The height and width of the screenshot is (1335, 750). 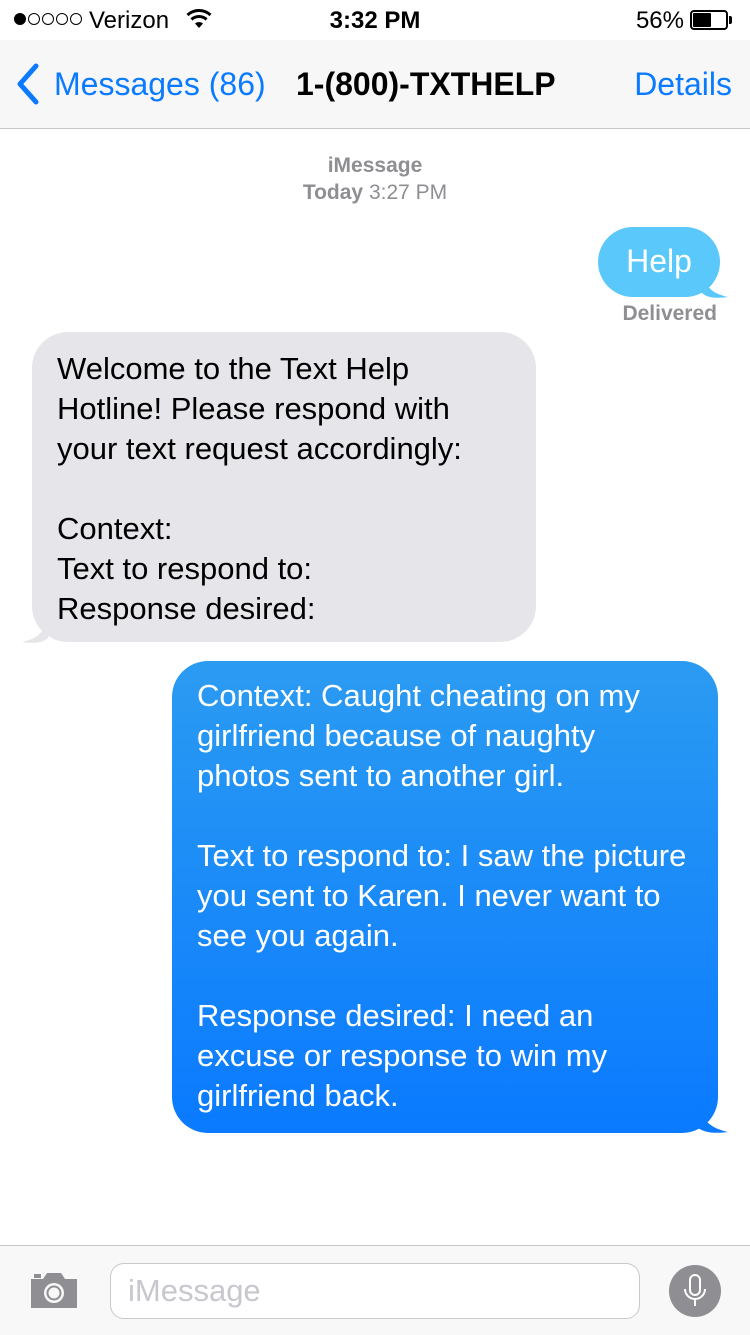 I want to click on back-button: Messages (86), so click(x=140, y=84).